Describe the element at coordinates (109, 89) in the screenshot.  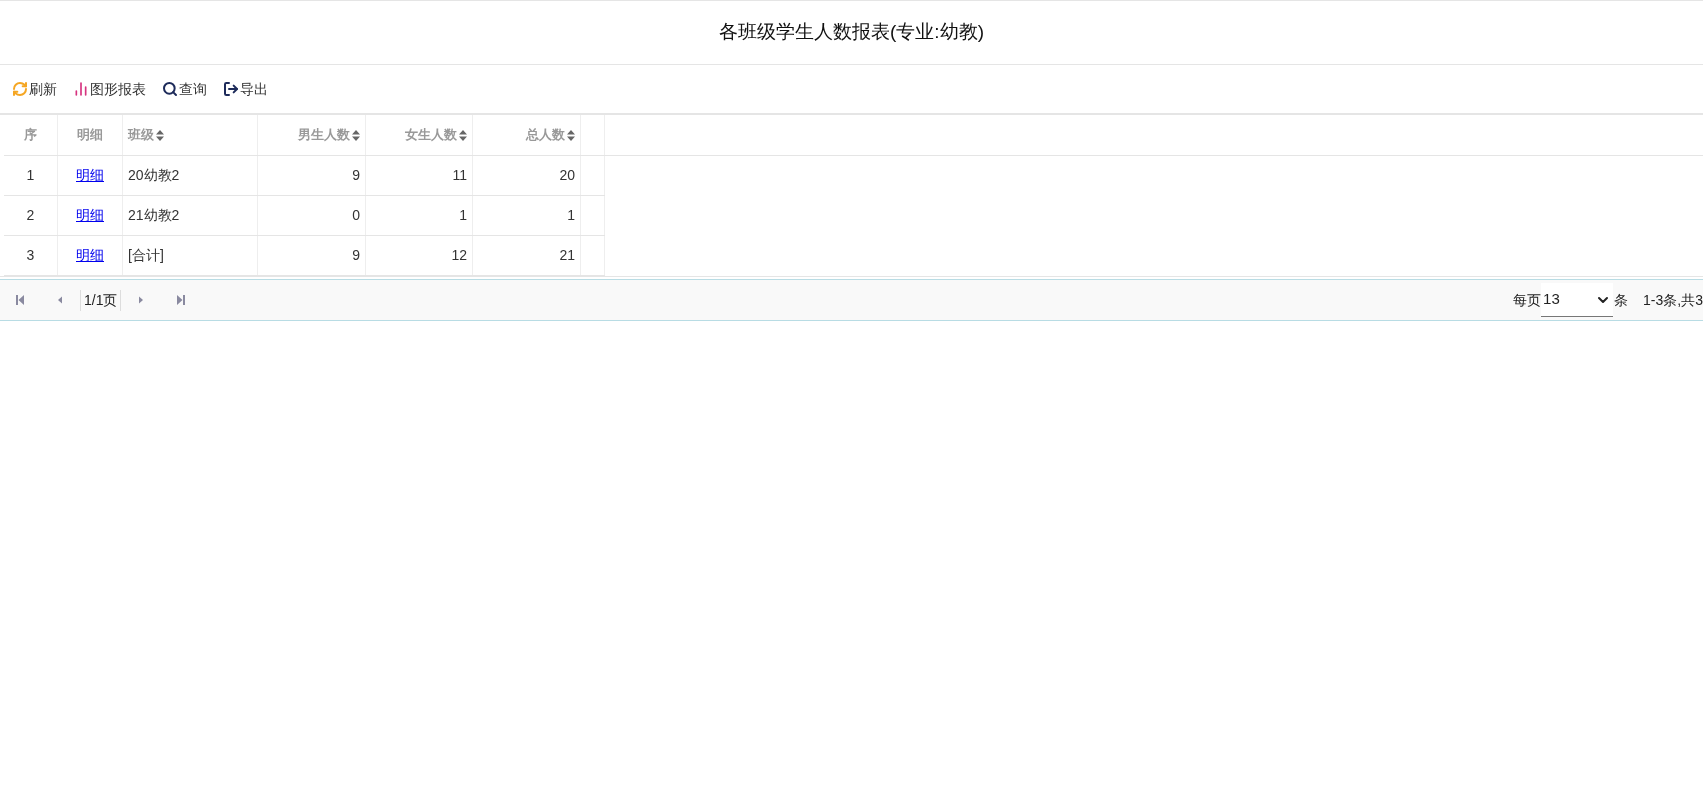
I see `chart-button: 图形报表` at that location.